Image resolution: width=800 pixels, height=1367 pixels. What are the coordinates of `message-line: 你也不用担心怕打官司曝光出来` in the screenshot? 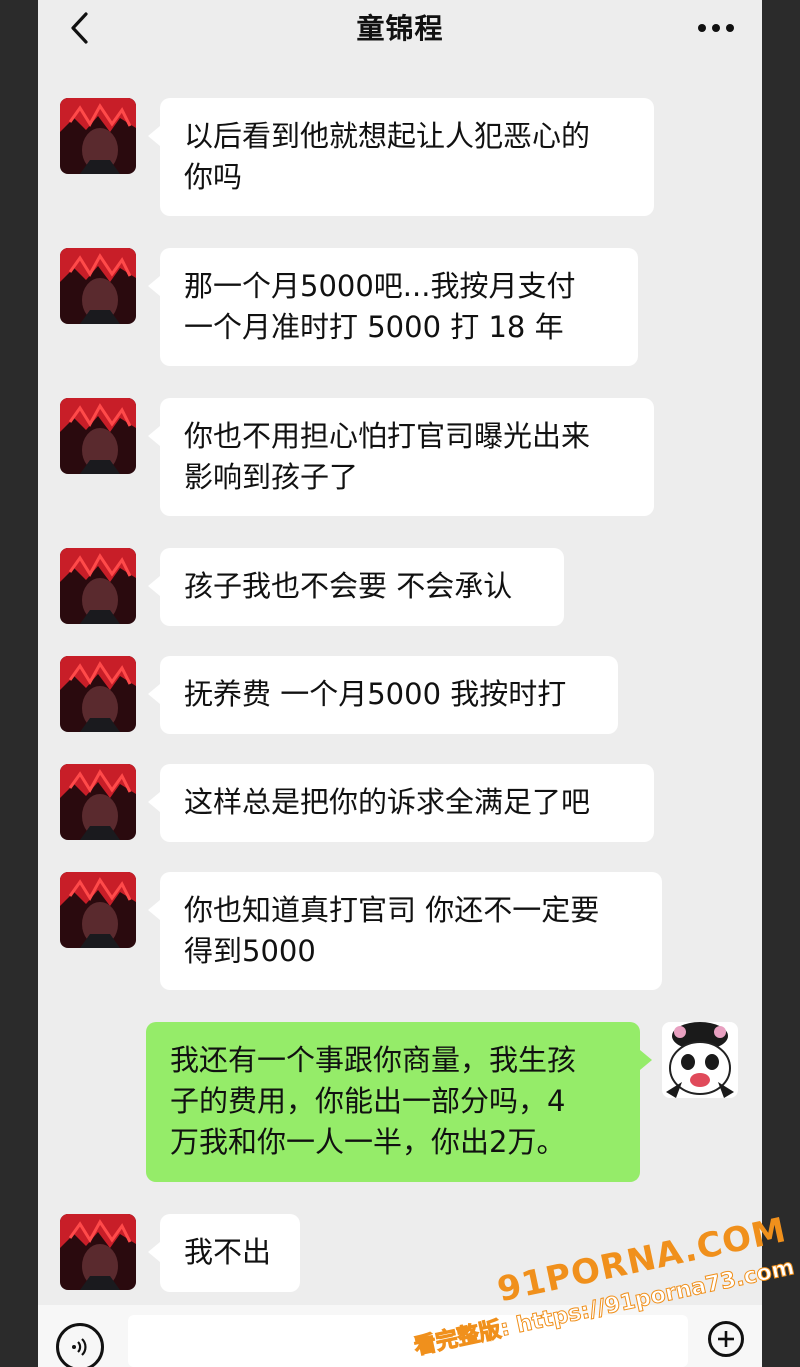 It's located at (387, 436).